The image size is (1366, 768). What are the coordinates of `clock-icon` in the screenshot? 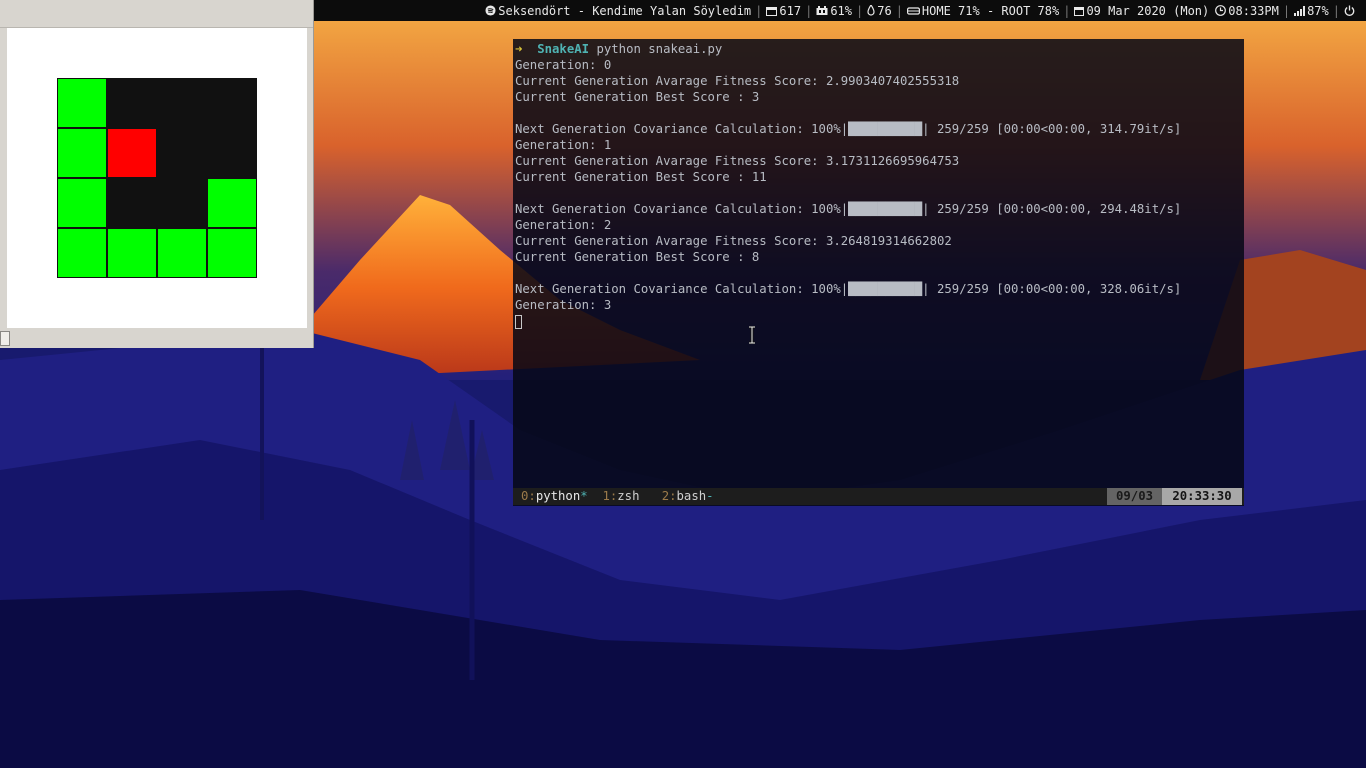 It's located at (1221, 10).